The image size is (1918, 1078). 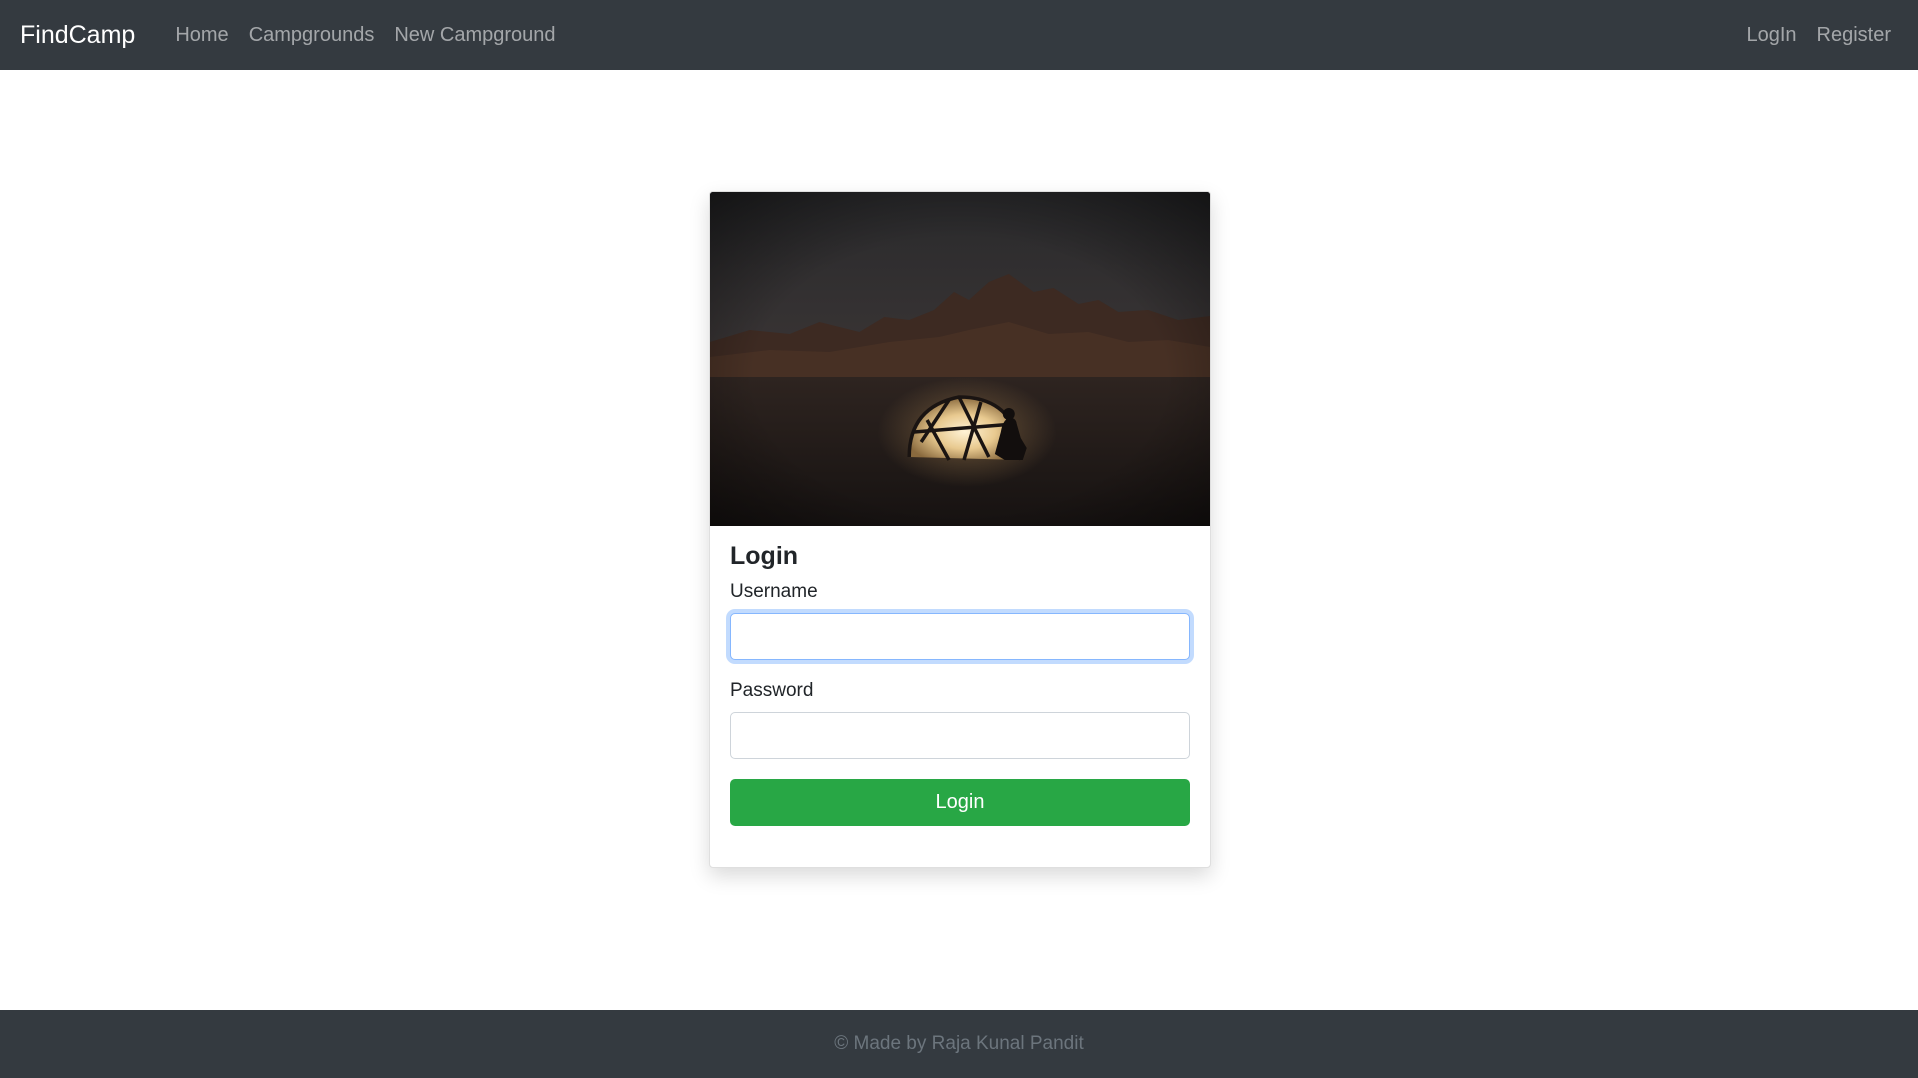 What do you see at coordinates (764, 556) in the screenshot?
I see `card-title: Login` at bounding box center [764, 556].